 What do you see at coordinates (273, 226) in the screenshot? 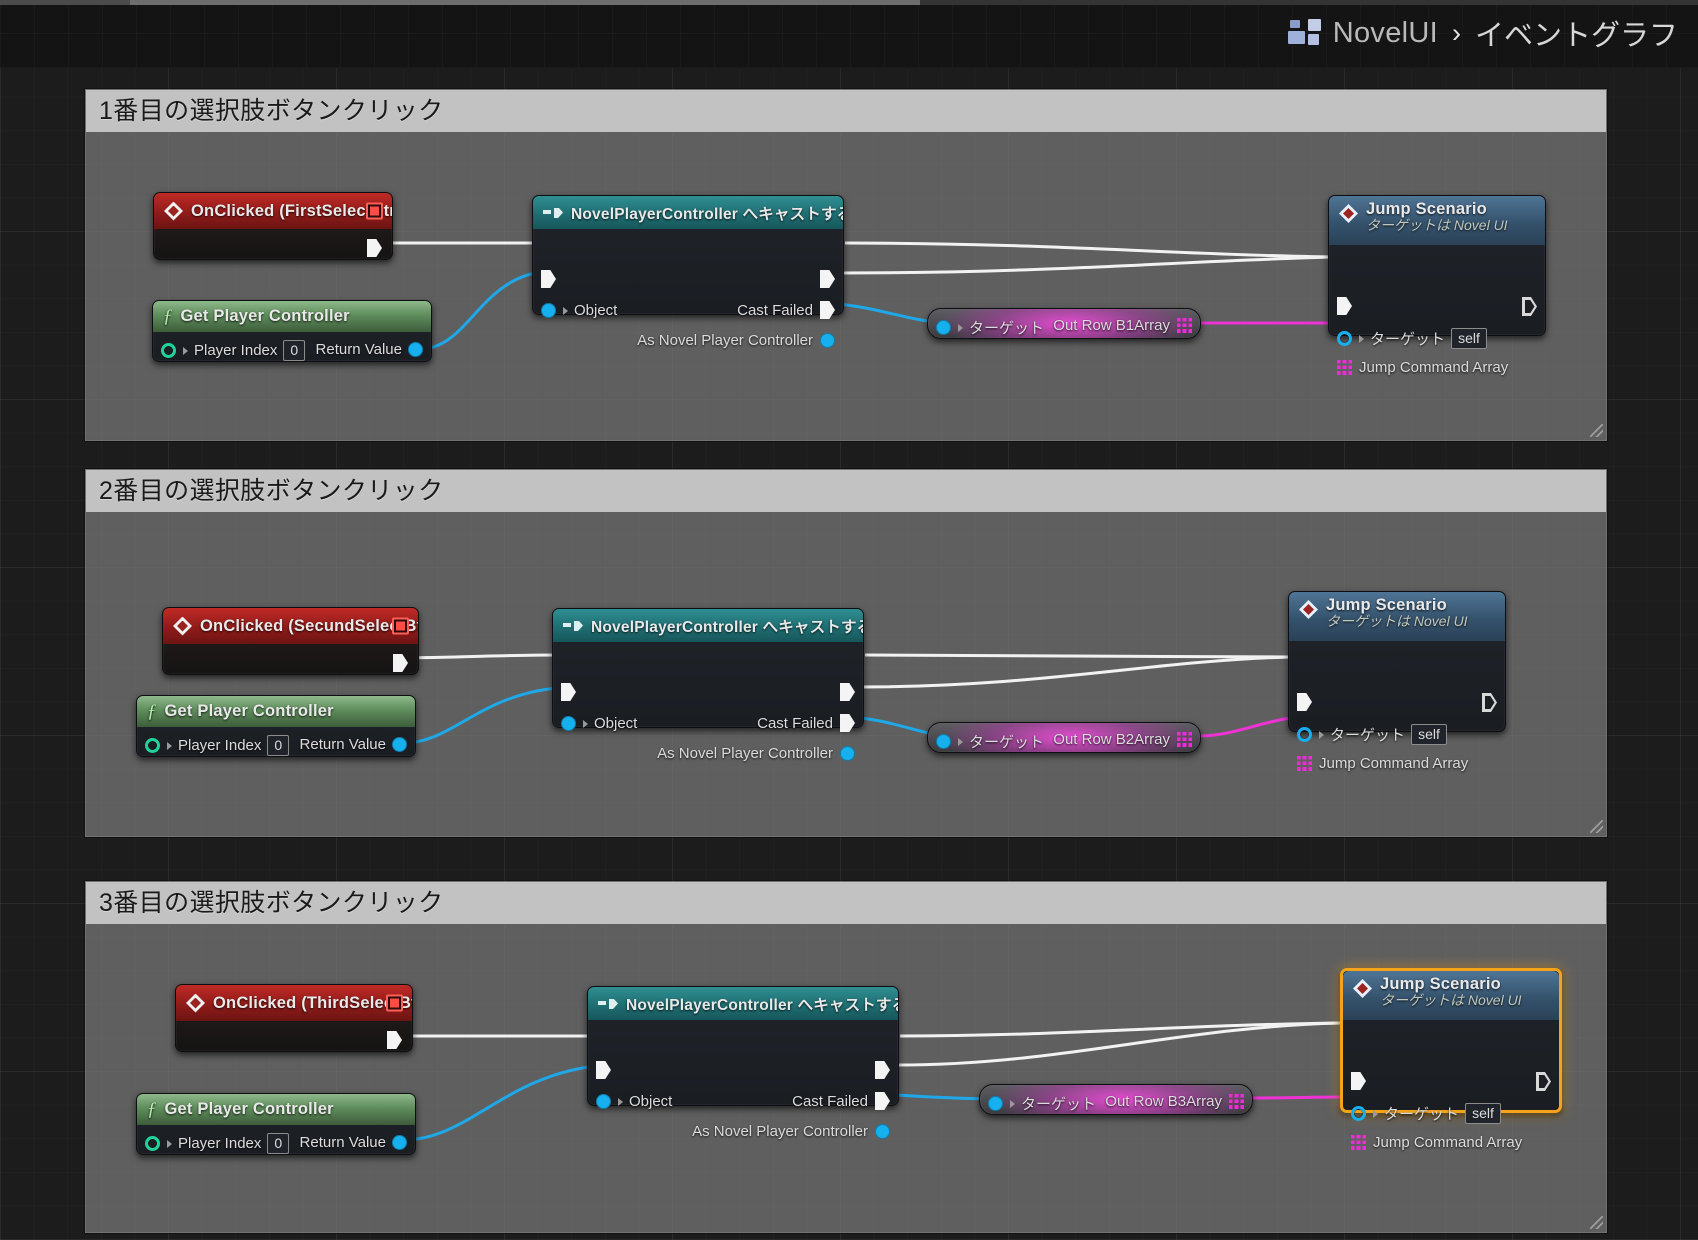
I see `event-node-first-select: OnClicked (FirstSelectBtn)` at bounding box center [273, 226].